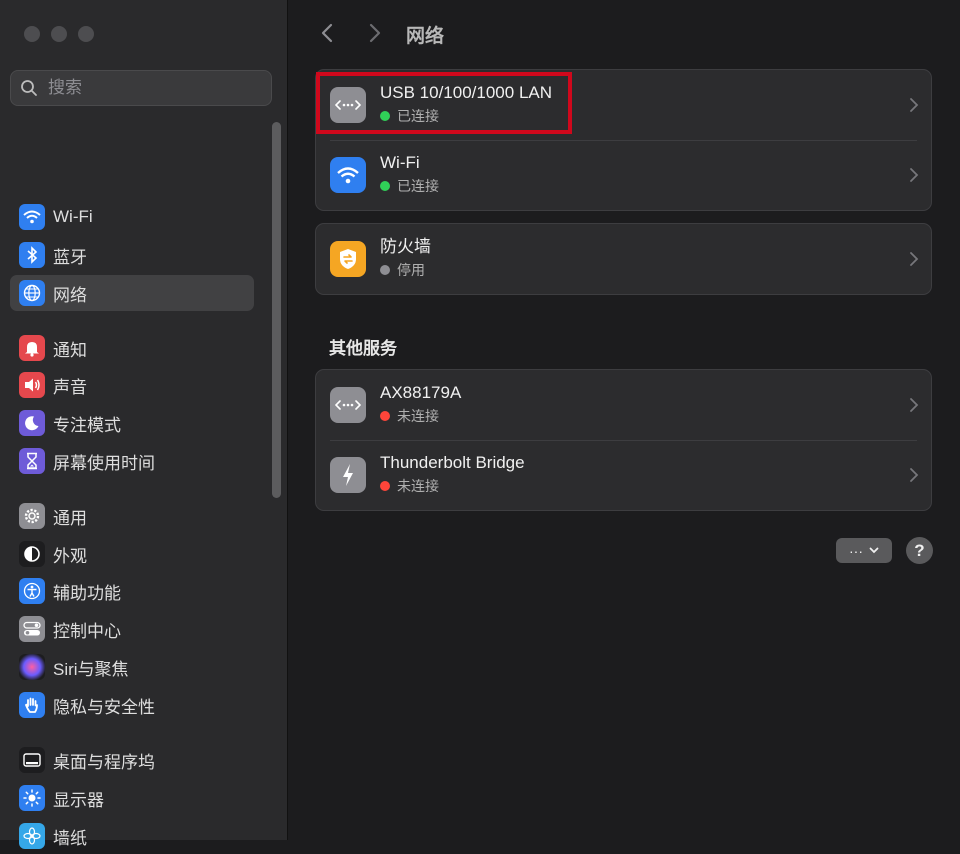 The image size is (960, 854). I want to click on firewall-row: 防火墙 停用, so click(623, 259).